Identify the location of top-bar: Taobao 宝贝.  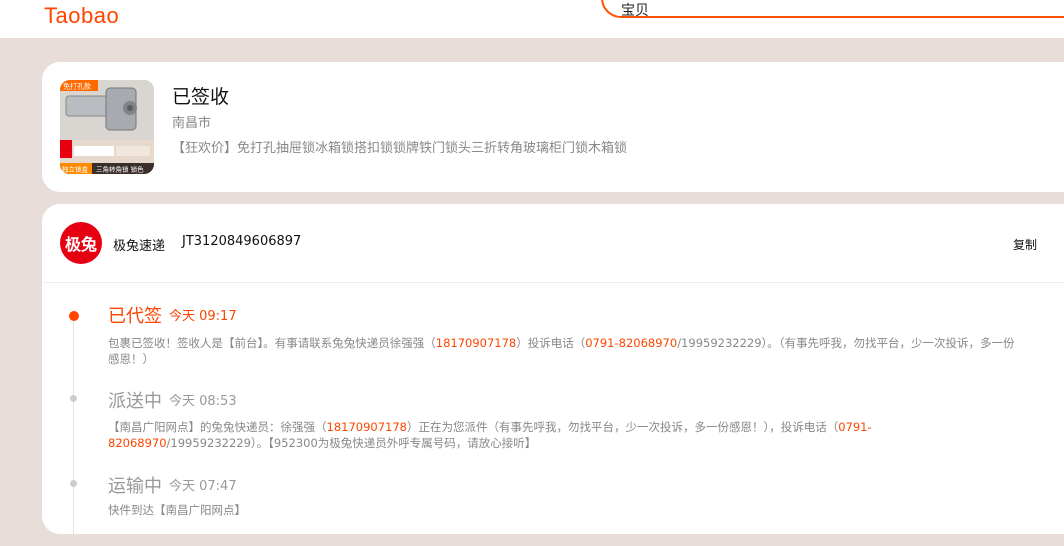
(532, 19).